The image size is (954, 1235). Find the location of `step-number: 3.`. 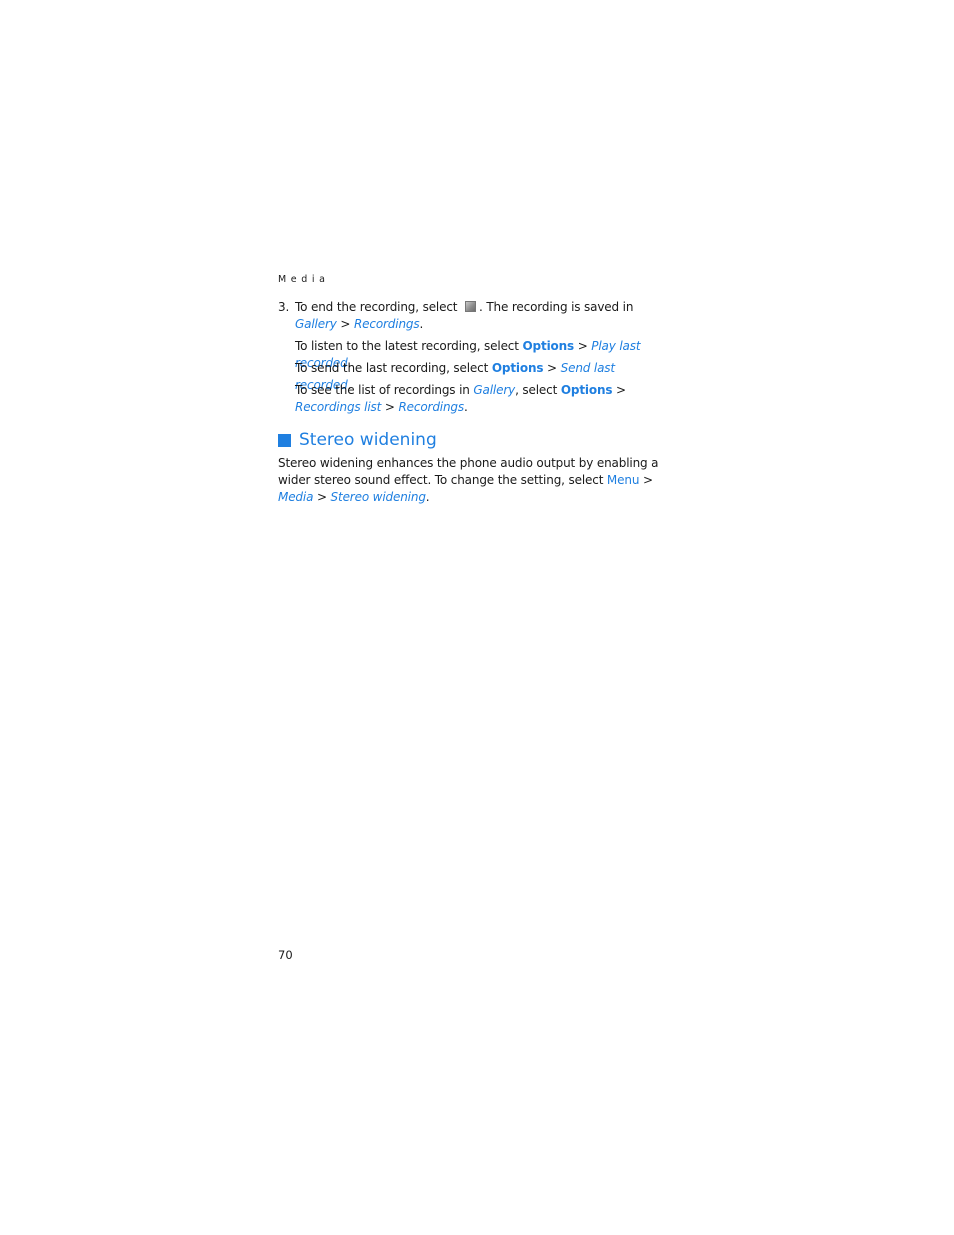

step-number: 3. is located at coordinates (284, 307).